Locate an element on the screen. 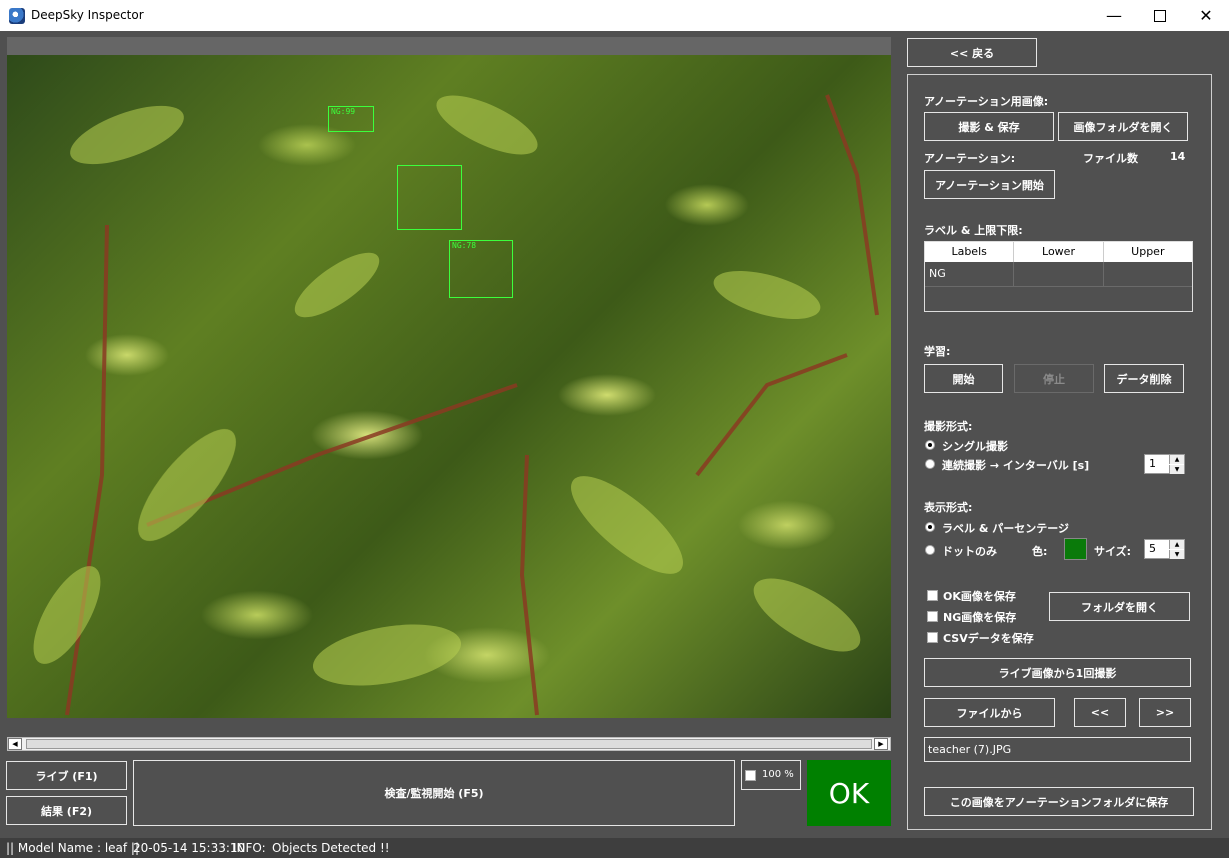 The image size is (1229, 858). size-label: サイズ: is located at coordinates (1113, 551).